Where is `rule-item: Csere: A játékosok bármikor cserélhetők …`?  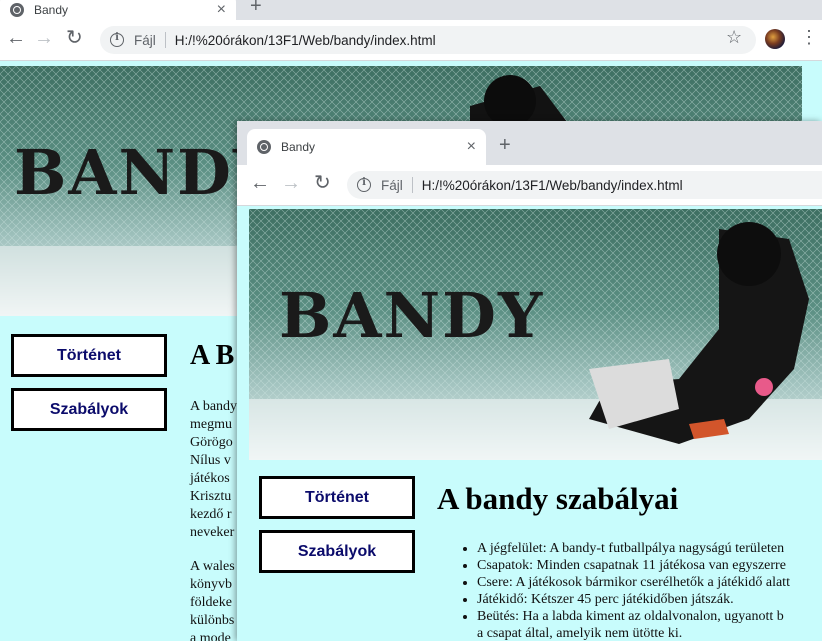 rule-item: Csere: A játékosok bármikor cserélhetők … is located at coordinates (633, 582).